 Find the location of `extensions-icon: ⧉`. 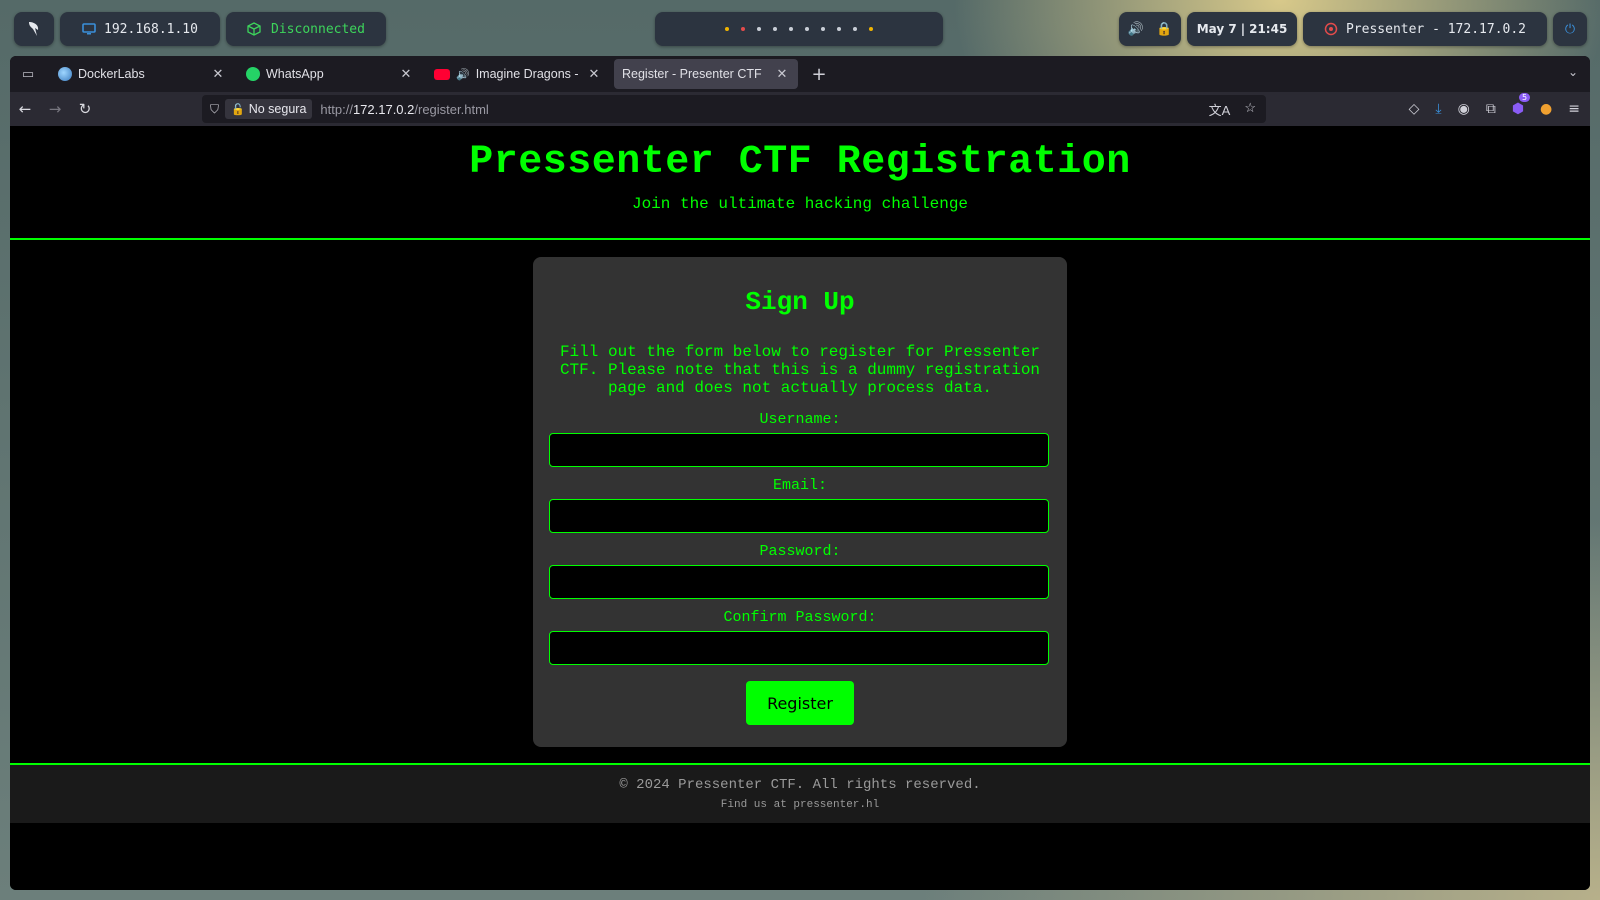

extensions-icon: ⧉ is located at coordinates (1491, 109).